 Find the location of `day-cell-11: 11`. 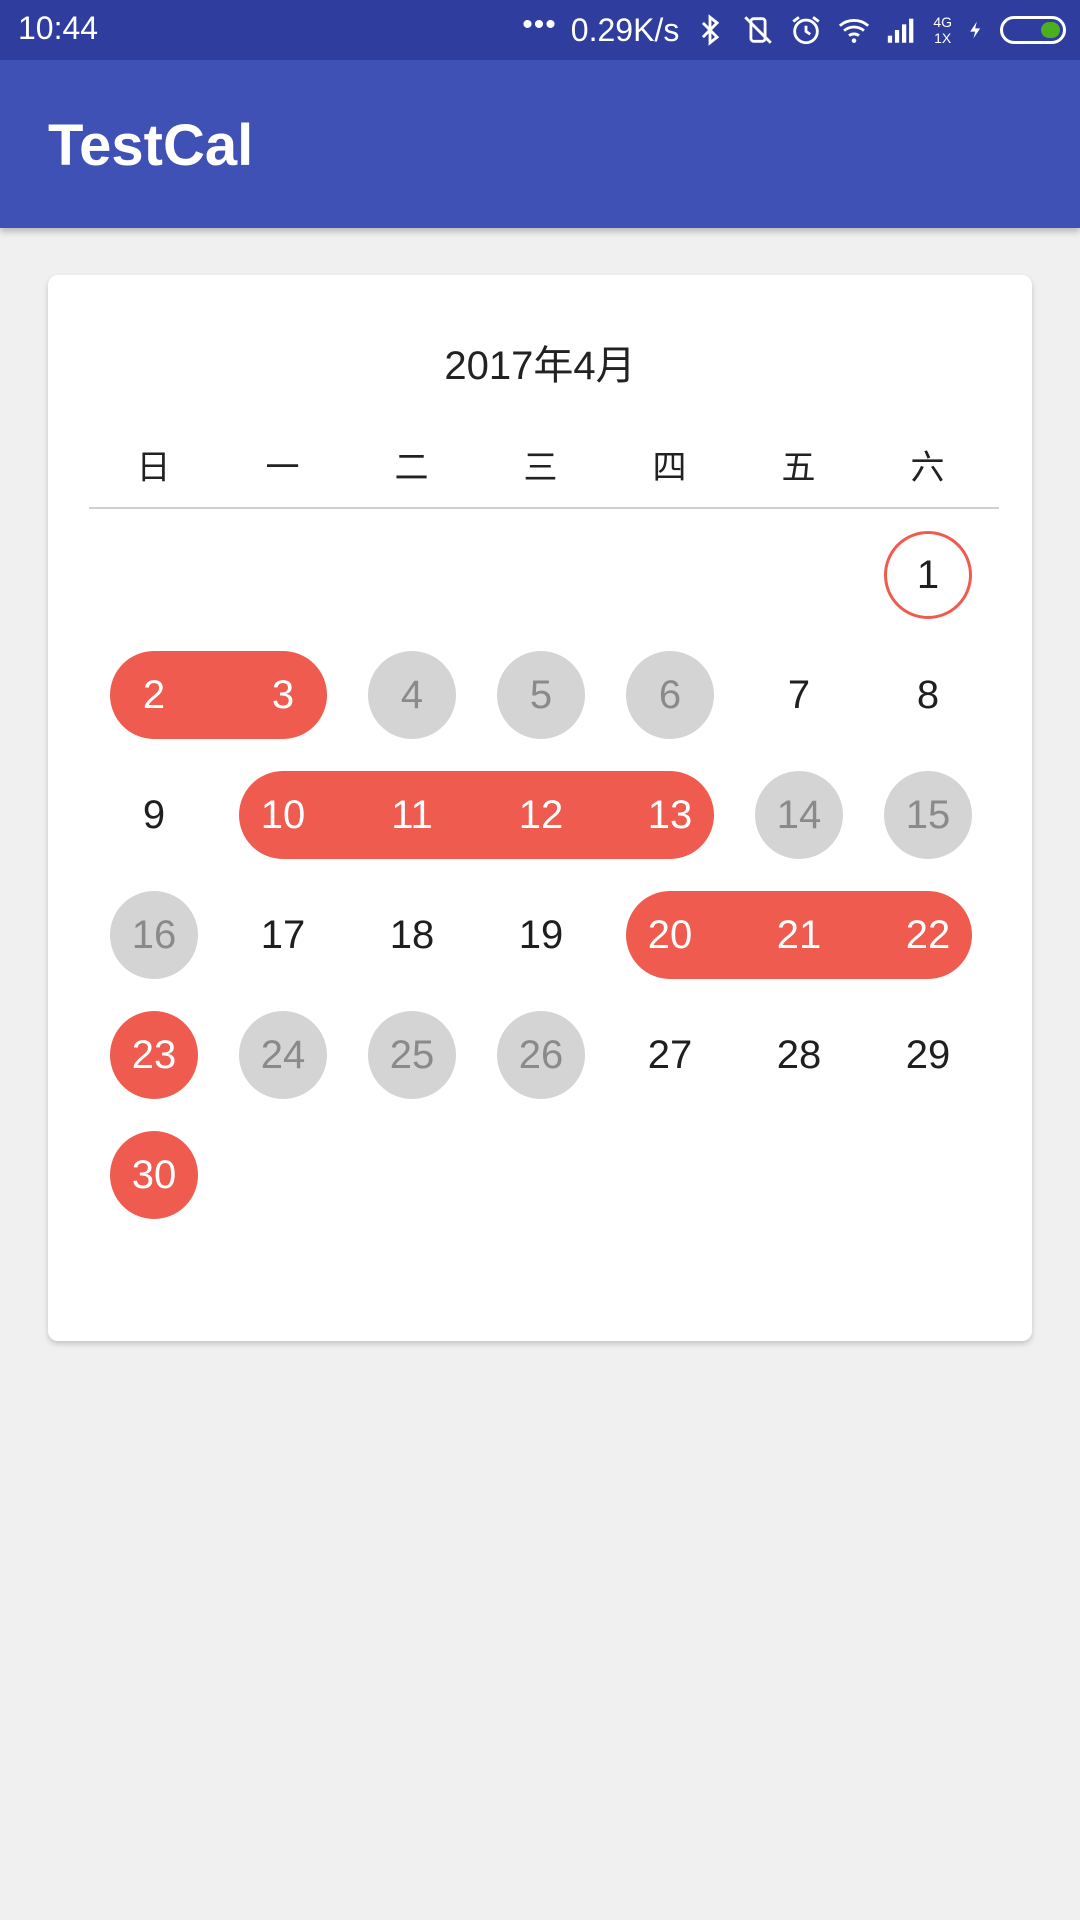

day-cell-11: 11 is located at coordinates (412, 815).